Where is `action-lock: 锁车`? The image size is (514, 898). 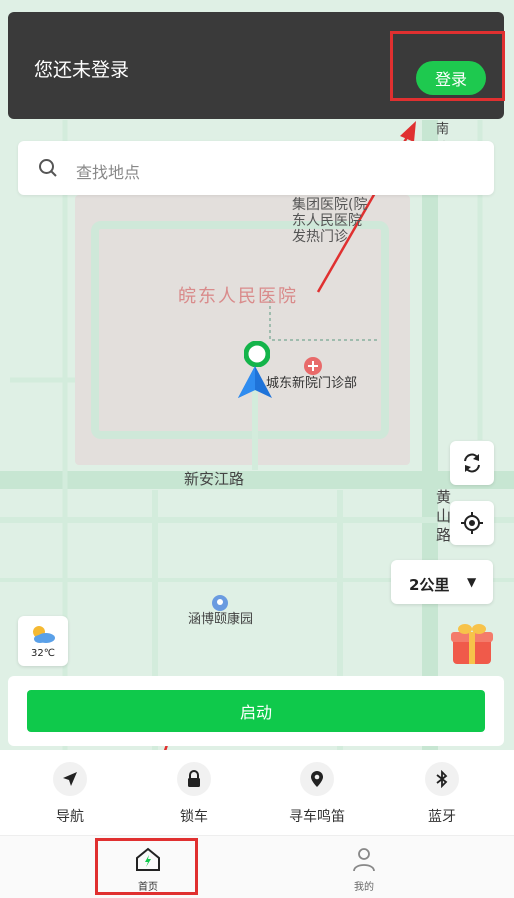 action-lock: 锁车 is located at coordinates (194, 794).